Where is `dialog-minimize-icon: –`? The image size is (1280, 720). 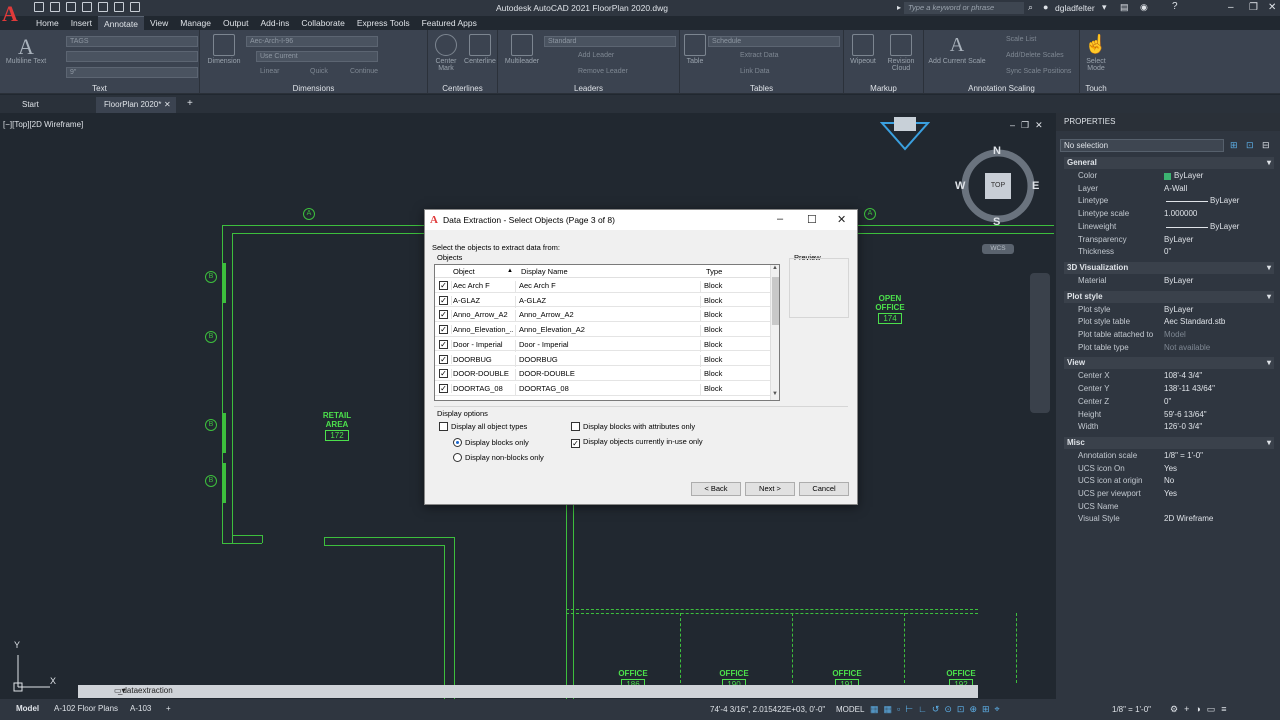 dialog-minimize-icon: – is located at coordinates (780, 219).